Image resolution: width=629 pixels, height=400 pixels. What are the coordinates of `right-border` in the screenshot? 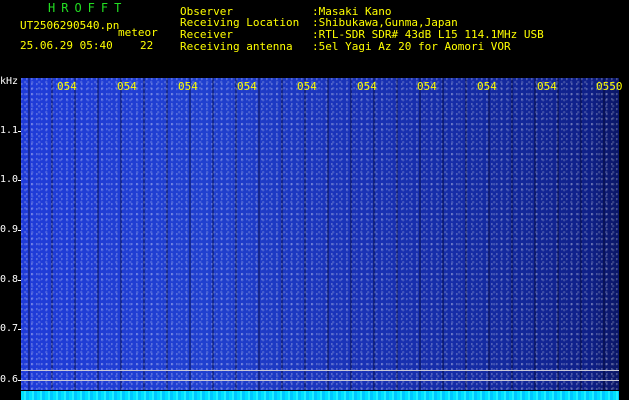 It's located at (624, 239).